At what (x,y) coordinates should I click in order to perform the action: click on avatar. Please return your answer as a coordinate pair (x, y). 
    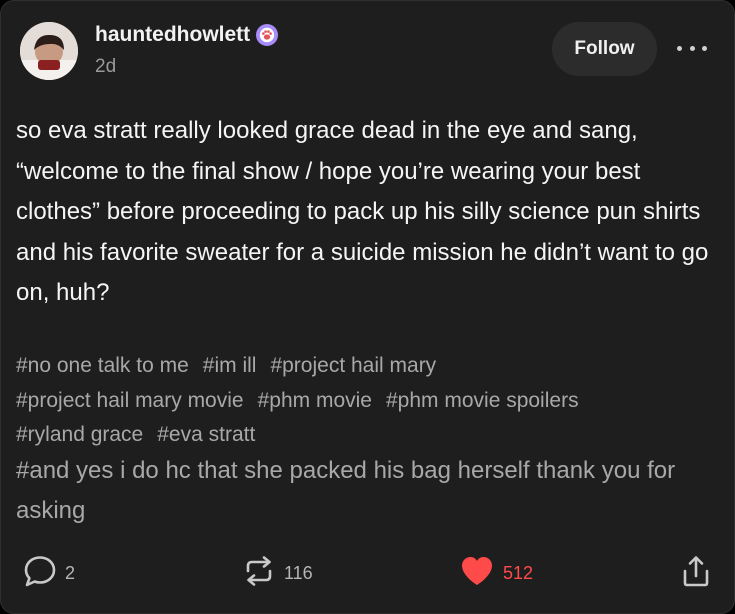
    Looking at the image, I should click on (49, 51).